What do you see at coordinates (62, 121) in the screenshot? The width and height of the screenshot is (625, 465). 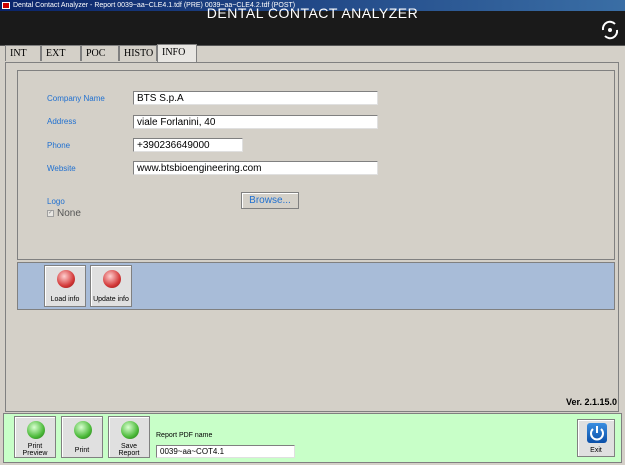 I see `address-label: Address` at bounding box center [62, 121].